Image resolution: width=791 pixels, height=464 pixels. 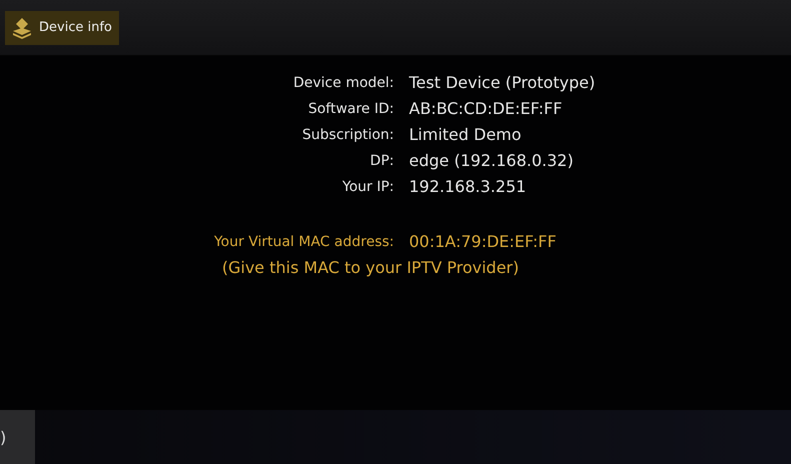 What do you see at coordinates (502, 82) in the screenshot?
I see `info-value: Test Device (Prototype)` at bounding box center [502, 82].